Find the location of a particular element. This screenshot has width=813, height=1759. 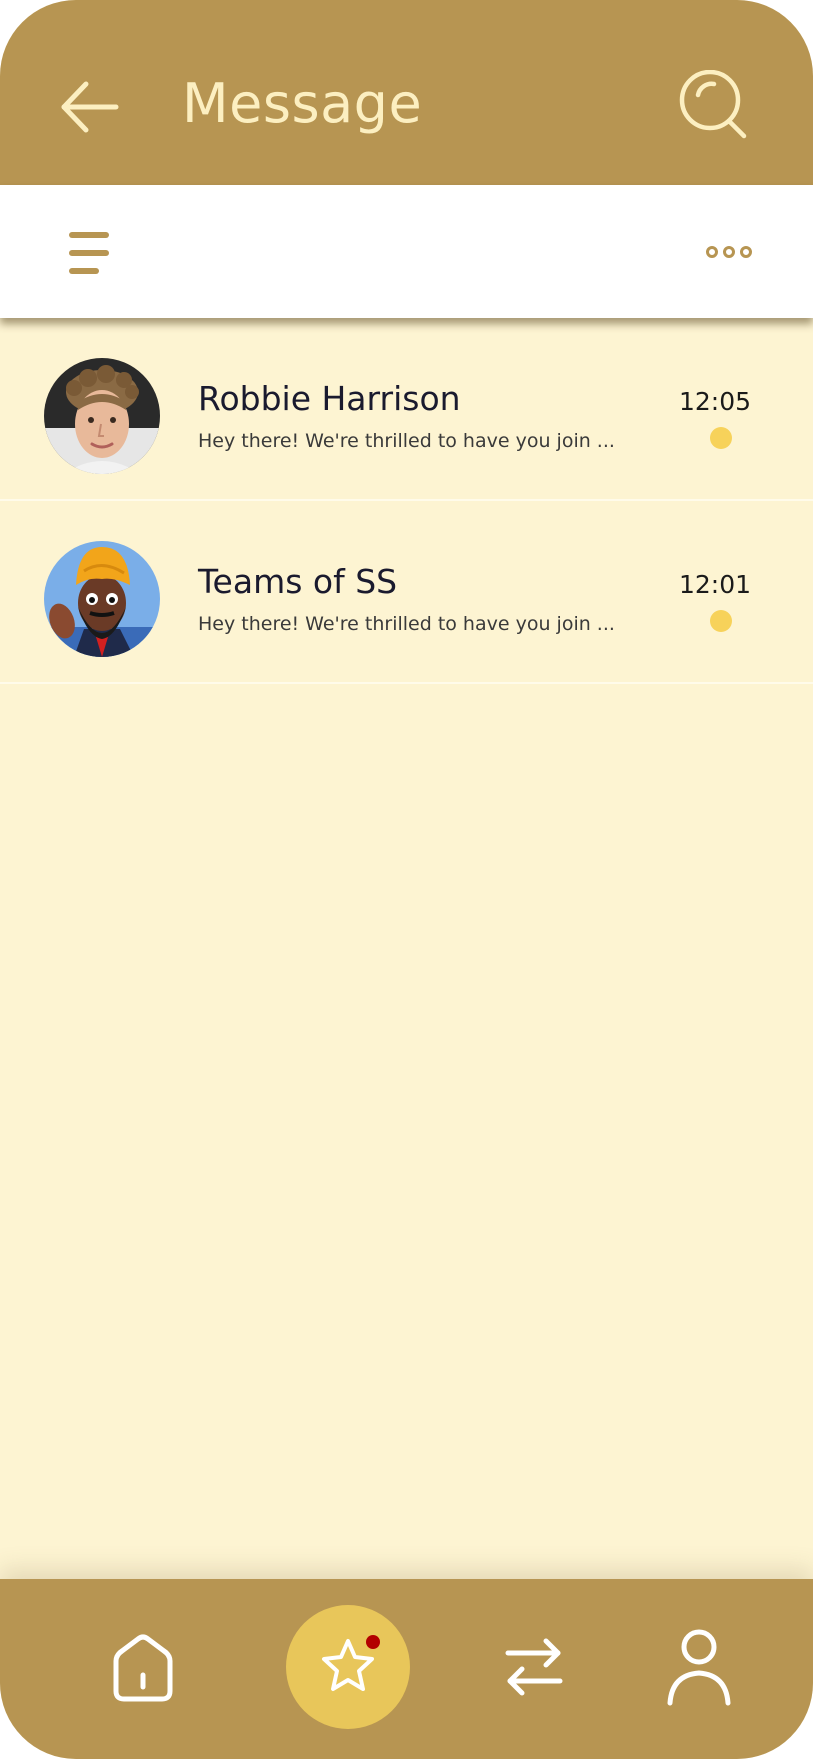

more-options-button is located at coordinates (729, 252).